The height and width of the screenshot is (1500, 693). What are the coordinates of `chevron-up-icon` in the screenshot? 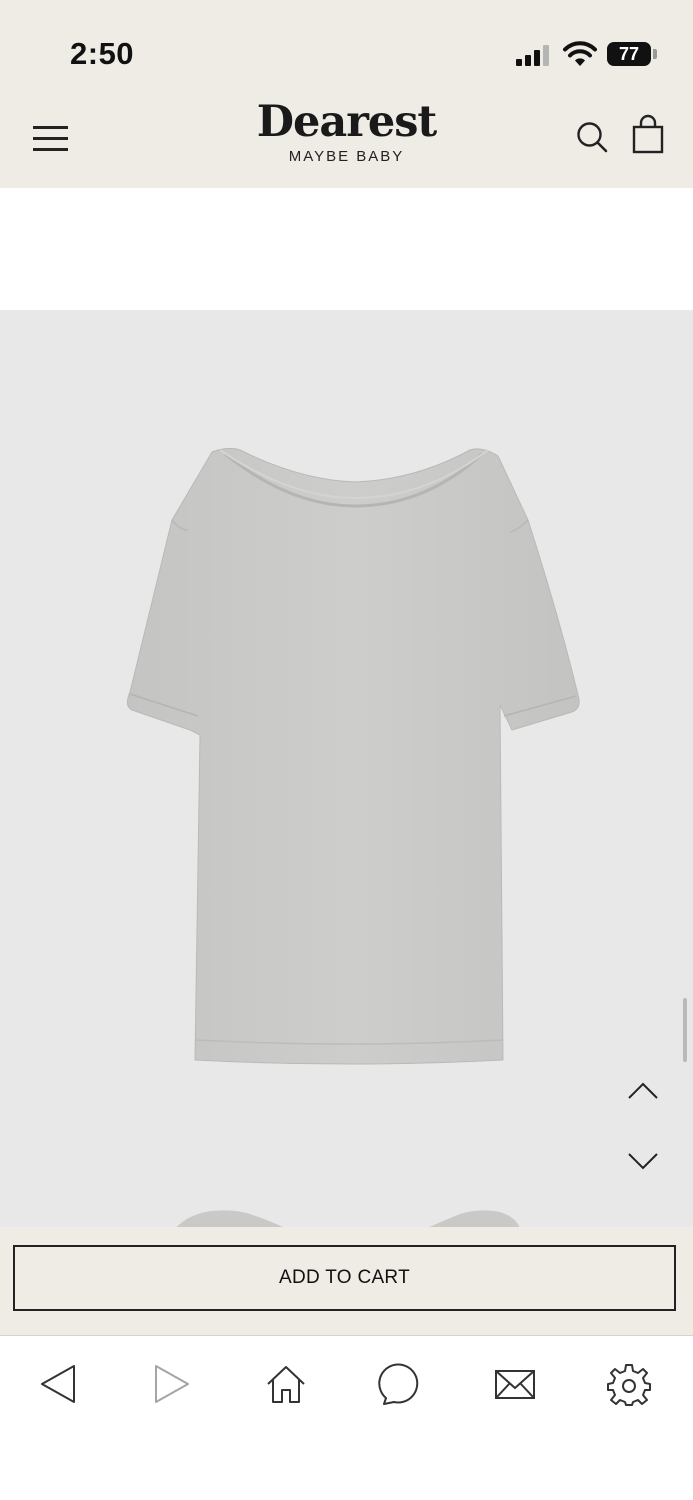 It's located at (643, 1089).